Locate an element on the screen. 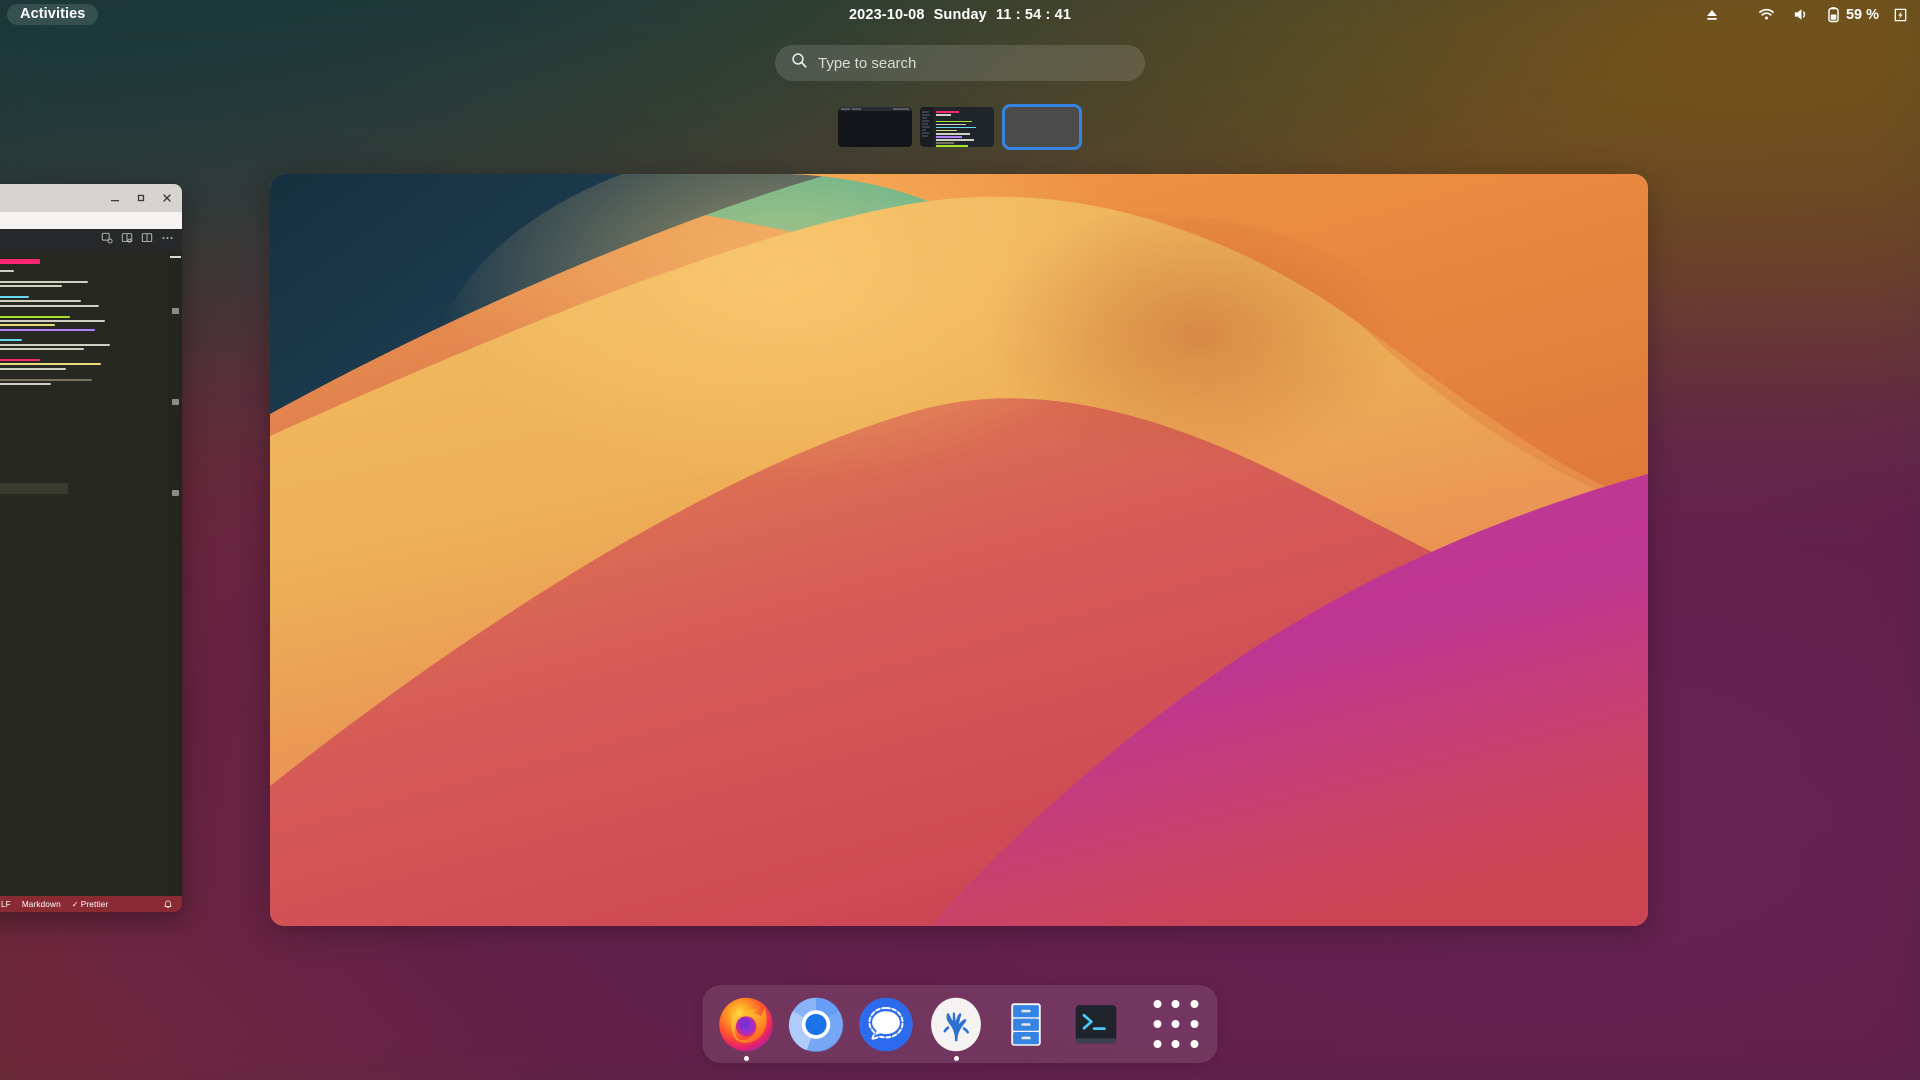  bell-icon is located at coordinates (168, 904).